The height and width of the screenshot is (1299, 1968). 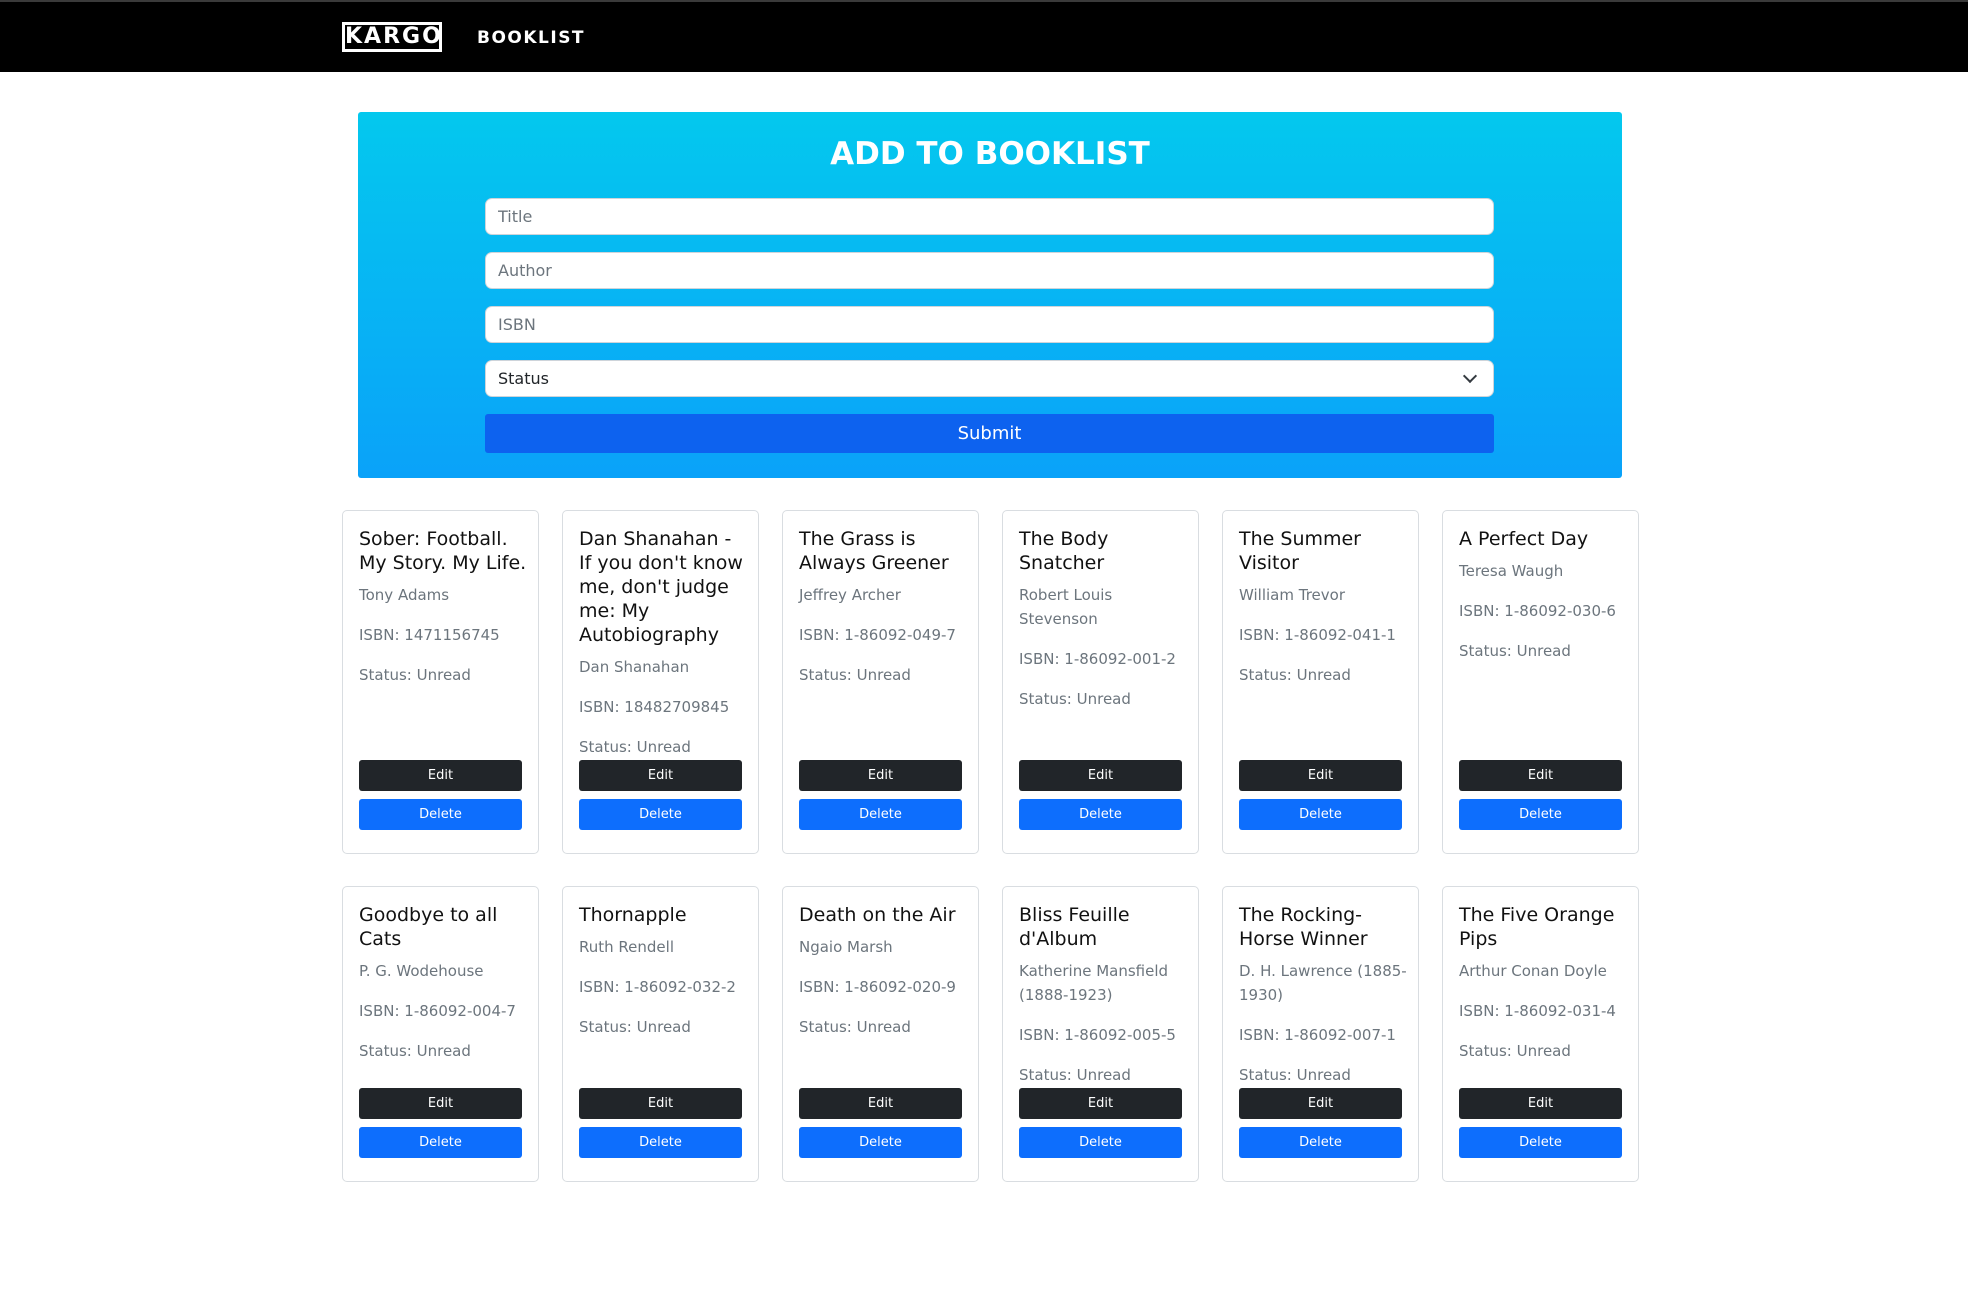 What do you see at coordinates (633, 915) in the screenshot?
I see `book-title: Thornapple` at bounding box center [633, 915].